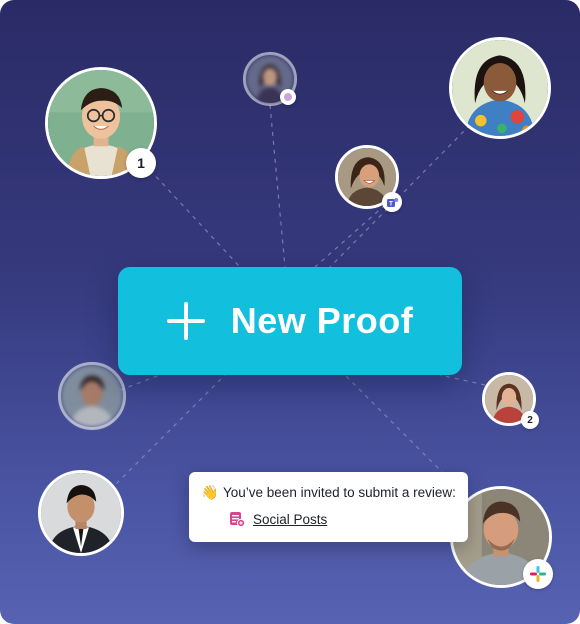 This screenshot has width=580, height=624. What do you see at coordinates (368, 178) in the screenshot?
I see `reviewer-avatar-4: T` at bounding box center [368, 178].